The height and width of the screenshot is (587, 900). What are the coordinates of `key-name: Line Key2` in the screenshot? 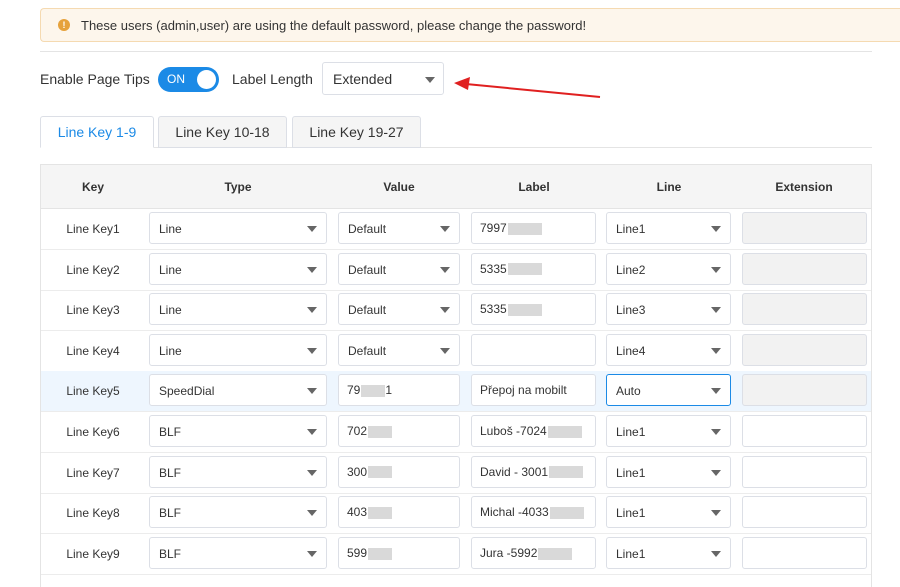 It's located at (93, 269).